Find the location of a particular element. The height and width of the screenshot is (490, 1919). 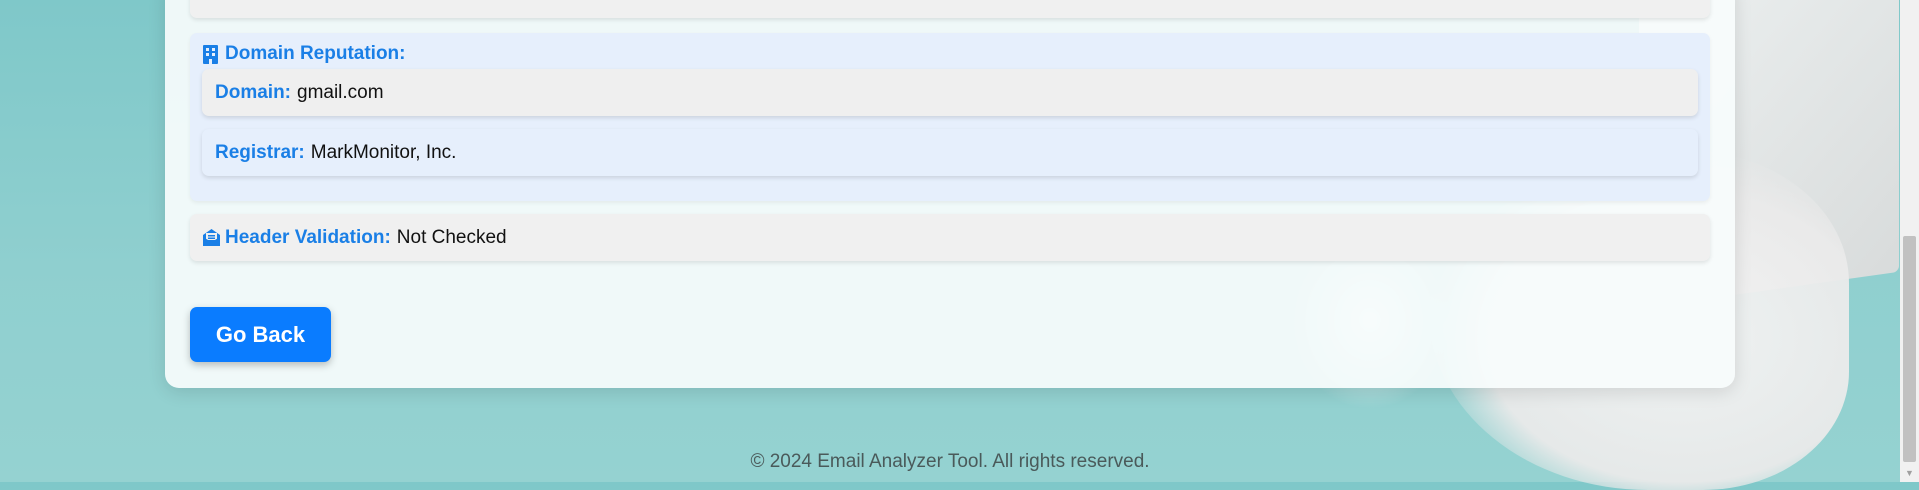

registrar-row: Registrar: MarkMonitor, Inc. is located at coordinates (950, 152).